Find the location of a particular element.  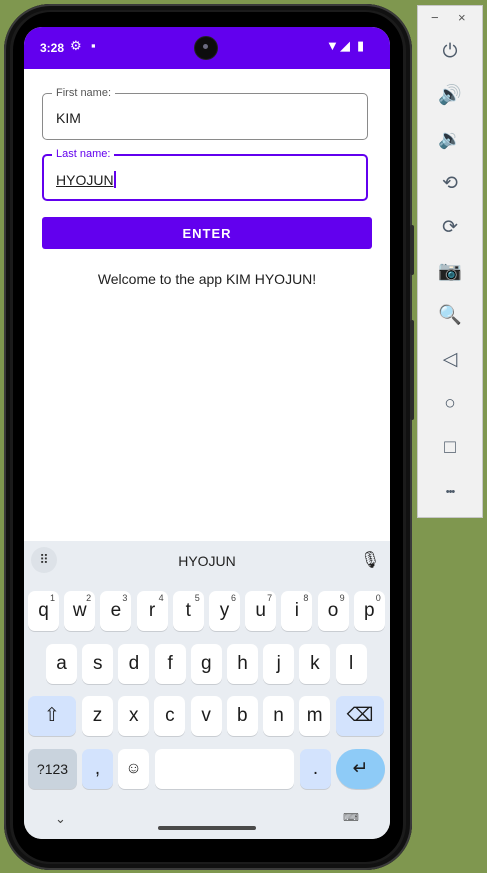

first-name-value: KIM is located at coordinates (68, 118).